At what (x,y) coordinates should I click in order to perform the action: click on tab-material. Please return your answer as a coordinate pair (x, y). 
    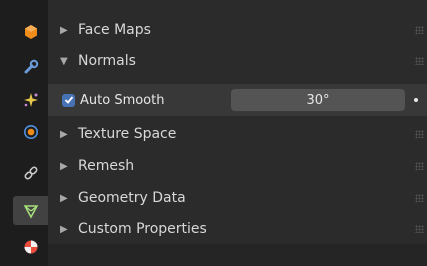
    Looking at the image, I should click on (30, 246).